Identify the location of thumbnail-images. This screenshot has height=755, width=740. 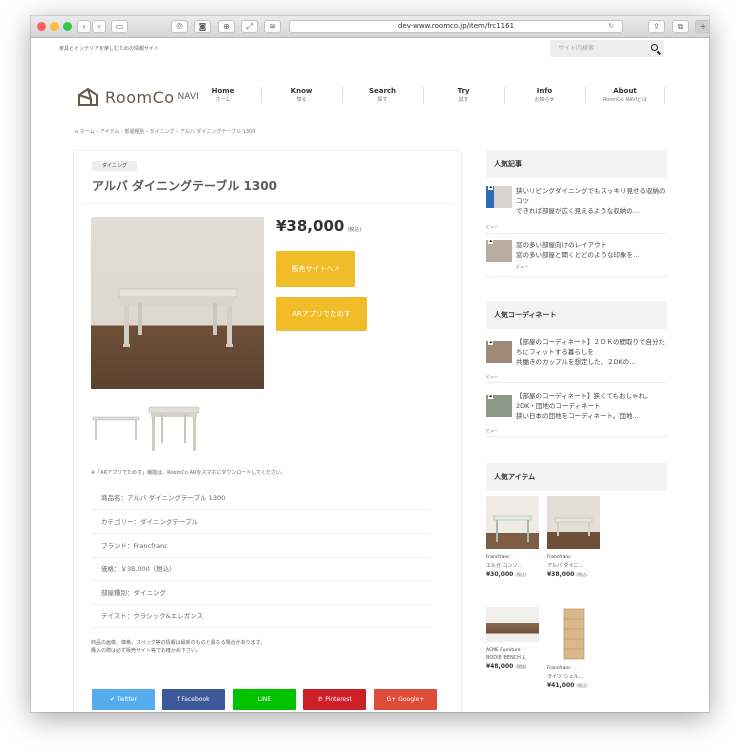
(151, 430).